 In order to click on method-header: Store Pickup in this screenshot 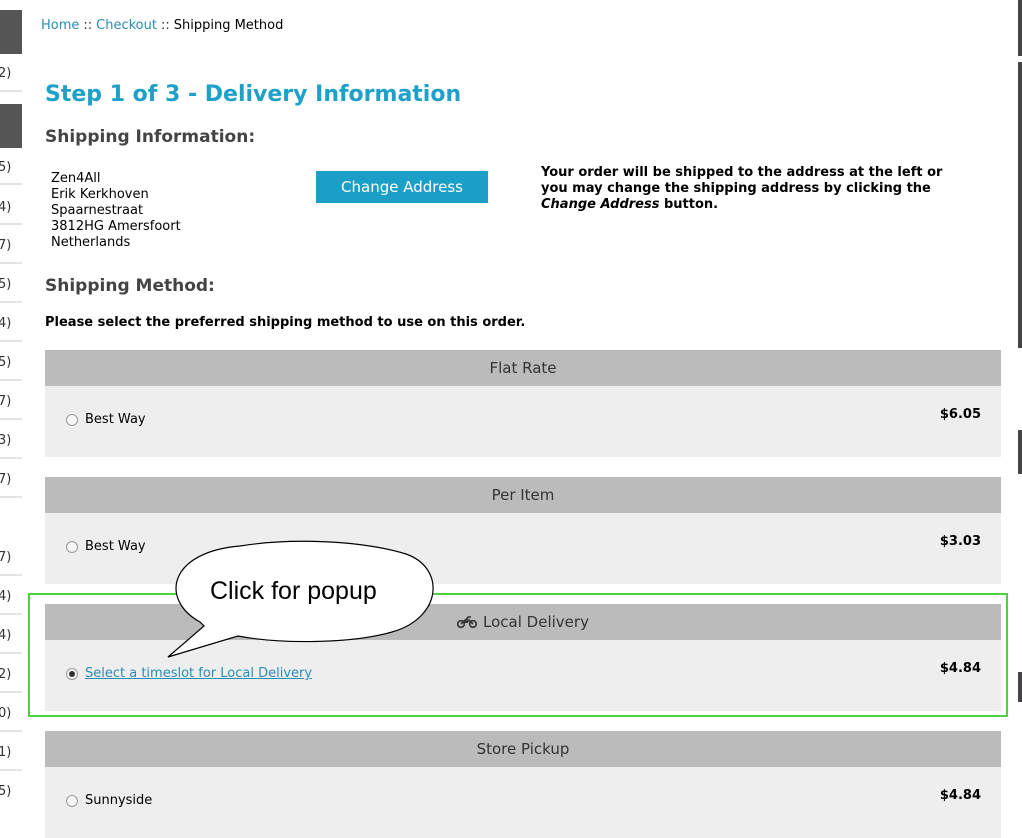, I will do `click(523, 749)`.